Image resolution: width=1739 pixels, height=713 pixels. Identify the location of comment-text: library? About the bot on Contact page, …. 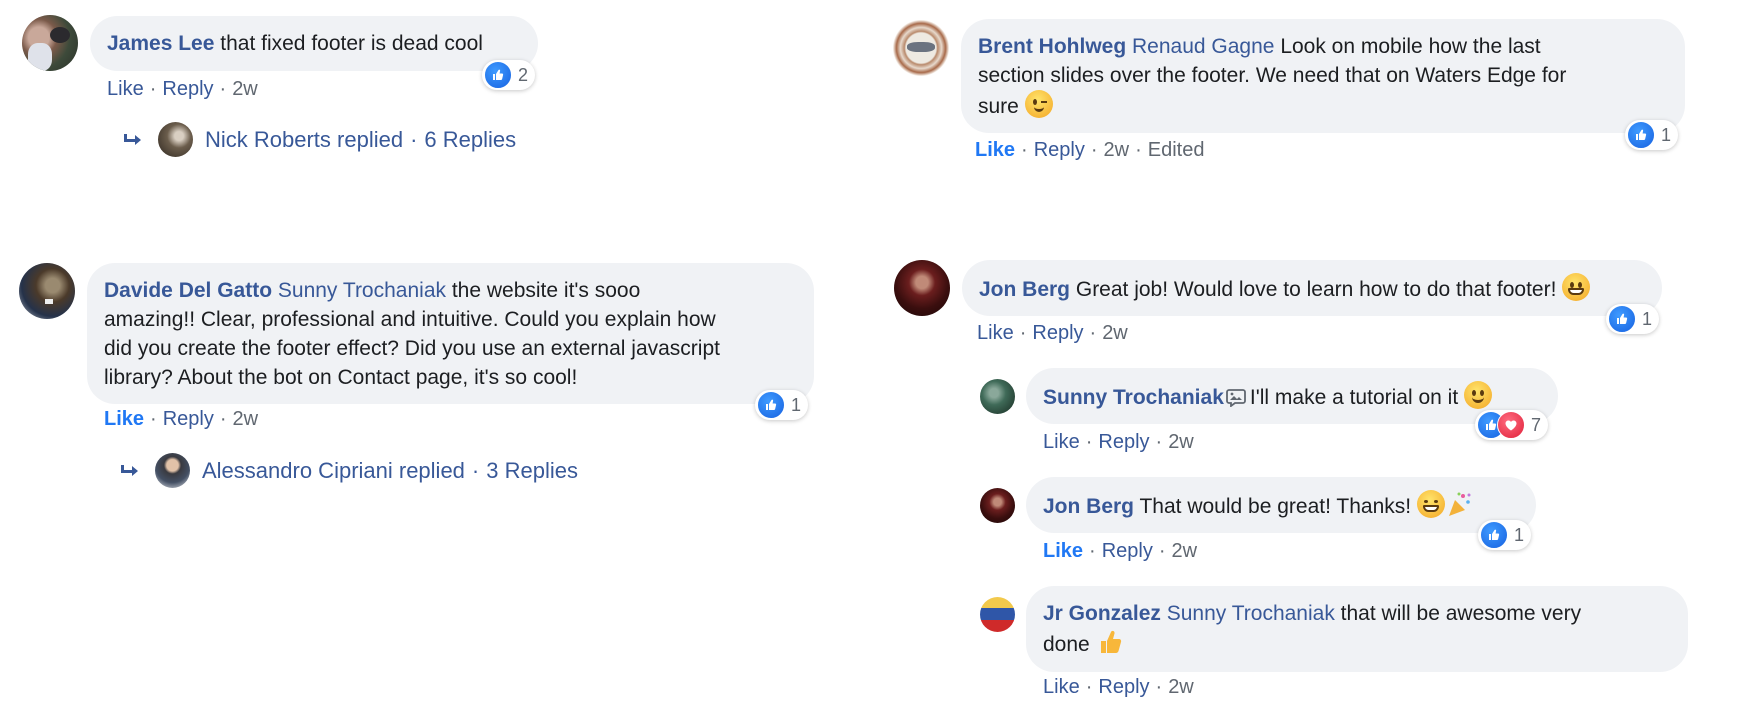
(341, 377).